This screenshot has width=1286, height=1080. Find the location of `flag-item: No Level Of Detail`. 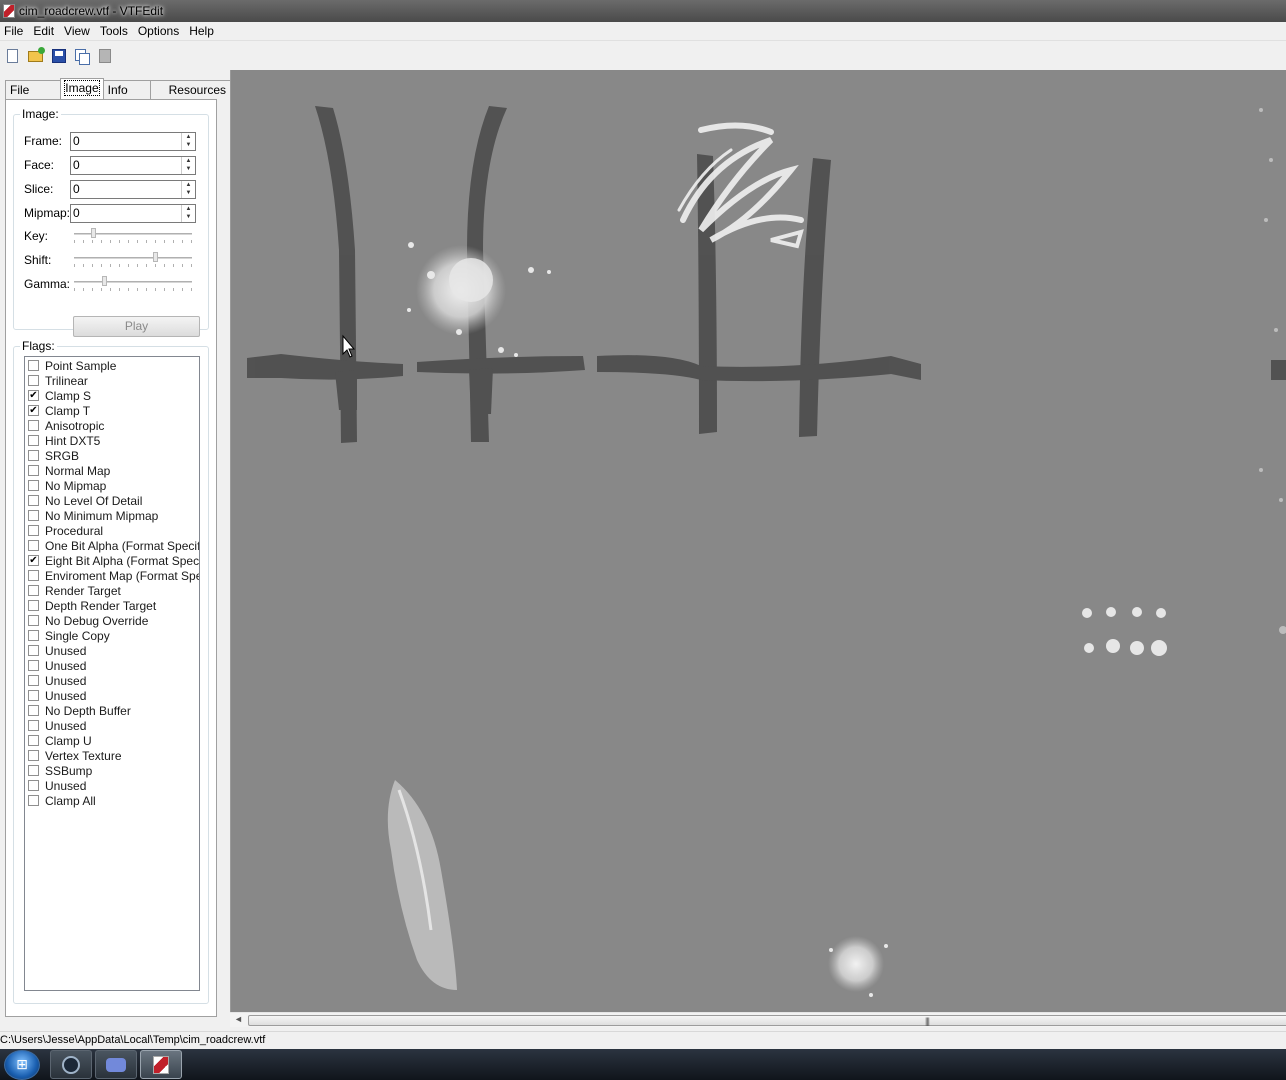

flag-item: No Level Of Detail is located at coordinates (112, 500).